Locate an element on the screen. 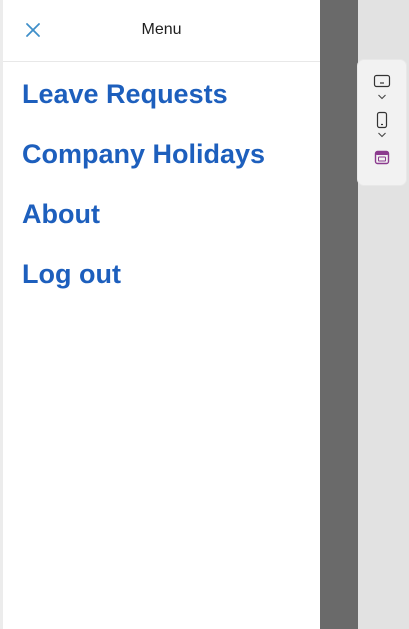 This screenshot has height=629, width=409. preview-toolbar is located at coordinates (382, 122).